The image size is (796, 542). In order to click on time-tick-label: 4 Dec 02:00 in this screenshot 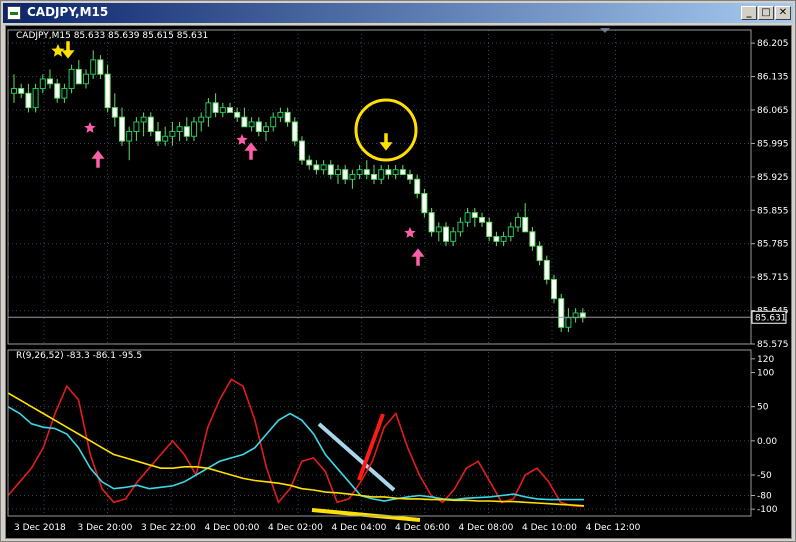, I will do `click(295, 528)`.